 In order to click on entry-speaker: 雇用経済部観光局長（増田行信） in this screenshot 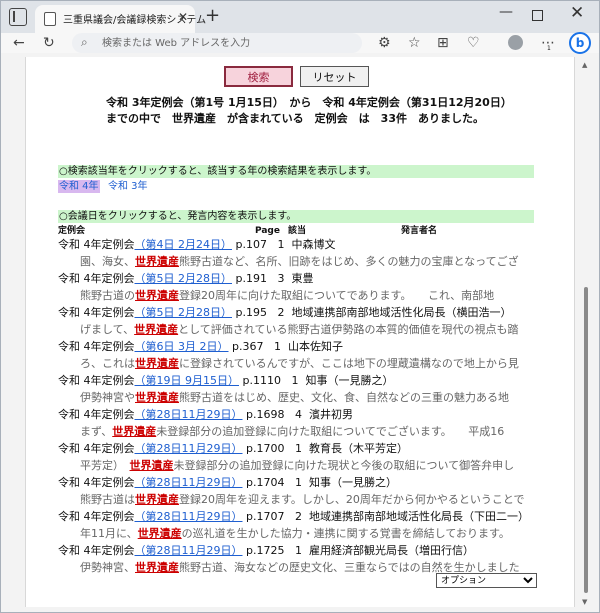, I will do `click(391, 550)`.